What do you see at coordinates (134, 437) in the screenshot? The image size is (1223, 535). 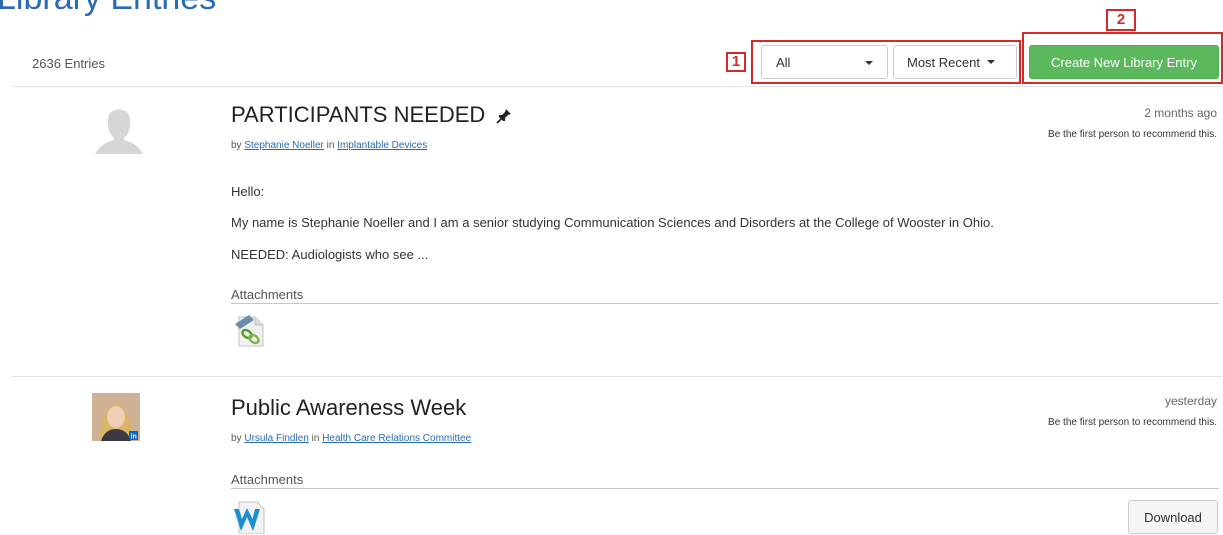 I see `svg-text: in` at bounding box center [134, 437].